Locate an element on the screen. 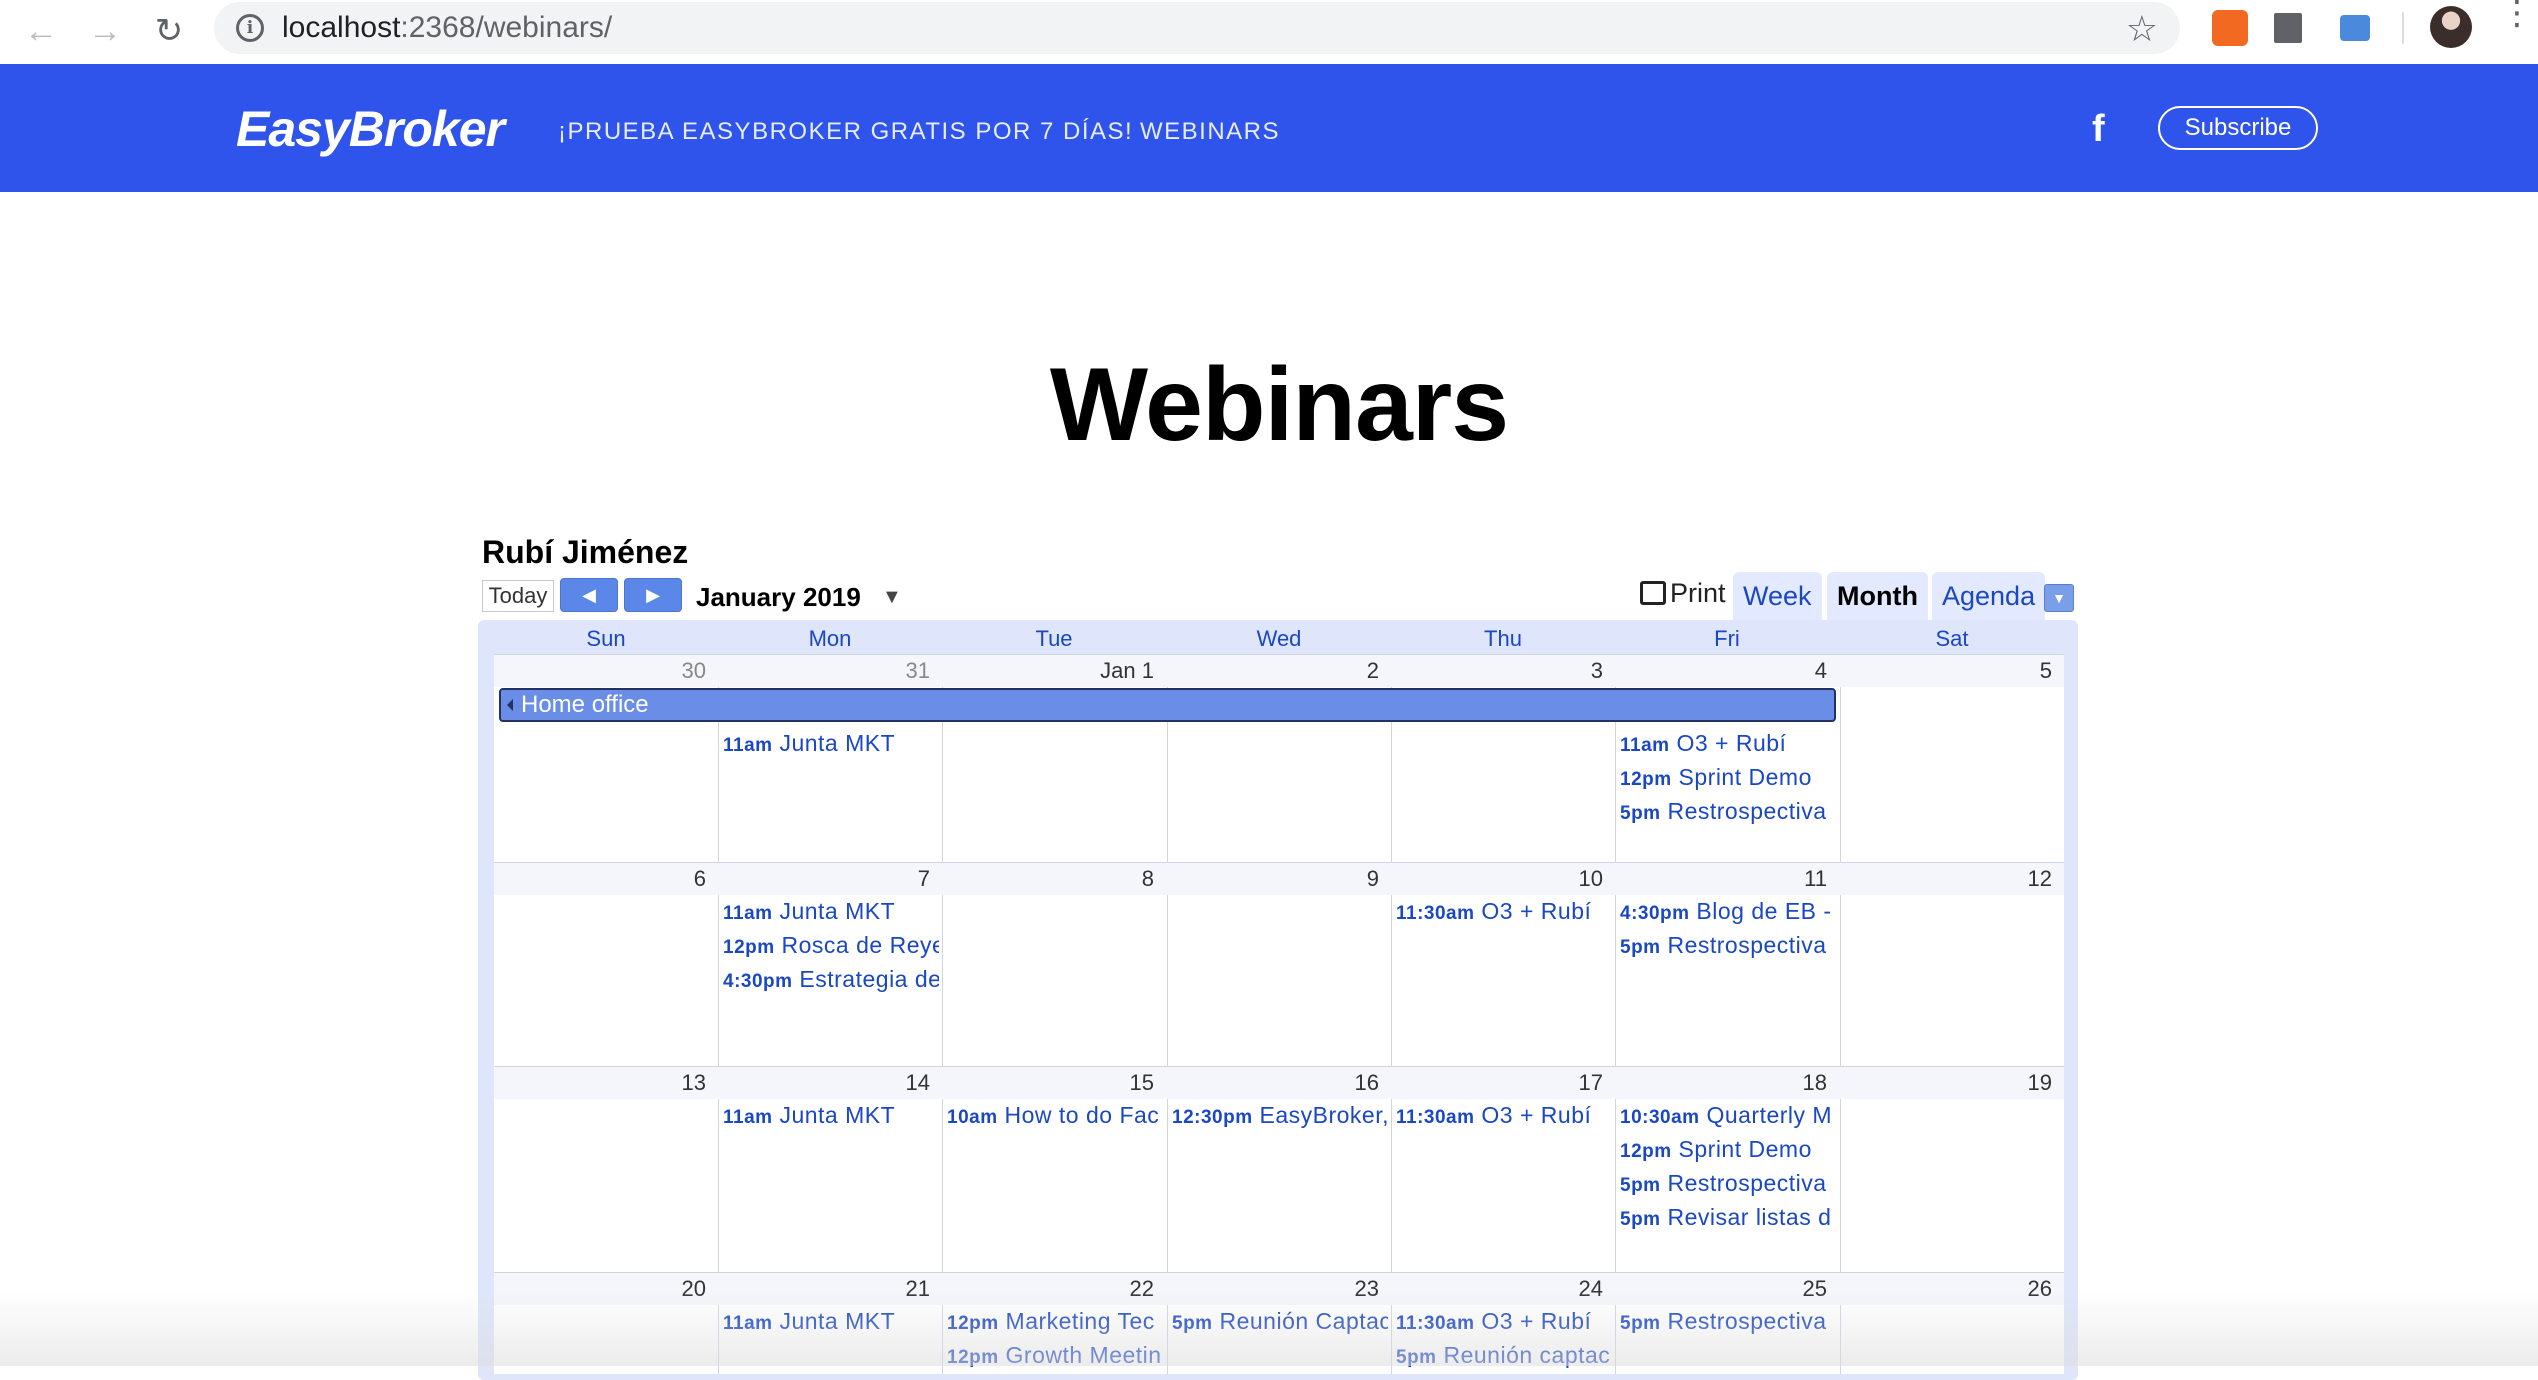 This screenshot has height=1380, width=2538. day-number: 8 is located at coordinates (1054, 879).